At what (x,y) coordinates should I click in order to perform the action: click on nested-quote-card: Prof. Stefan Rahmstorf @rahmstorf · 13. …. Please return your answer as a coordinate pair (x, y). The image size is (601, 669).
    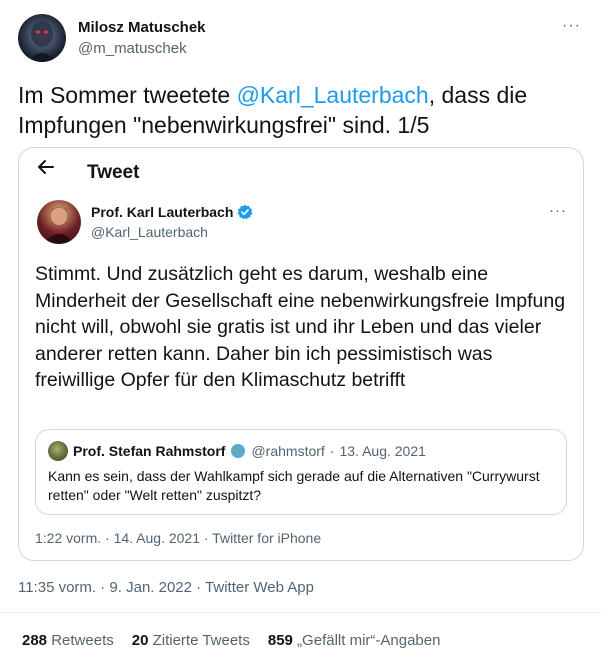
    Looking at the image, I should click on (301, 472).